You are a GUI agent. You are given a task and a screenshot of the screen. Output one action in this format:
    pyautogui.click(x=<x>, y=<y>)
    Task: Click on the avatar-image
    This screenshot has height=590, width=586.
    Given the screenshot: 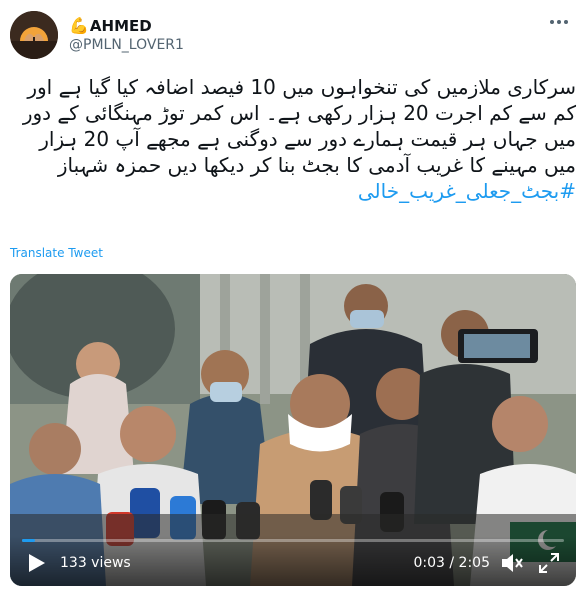 What is the action you would take?
    pyautogui.click(x=34, y=35)
    